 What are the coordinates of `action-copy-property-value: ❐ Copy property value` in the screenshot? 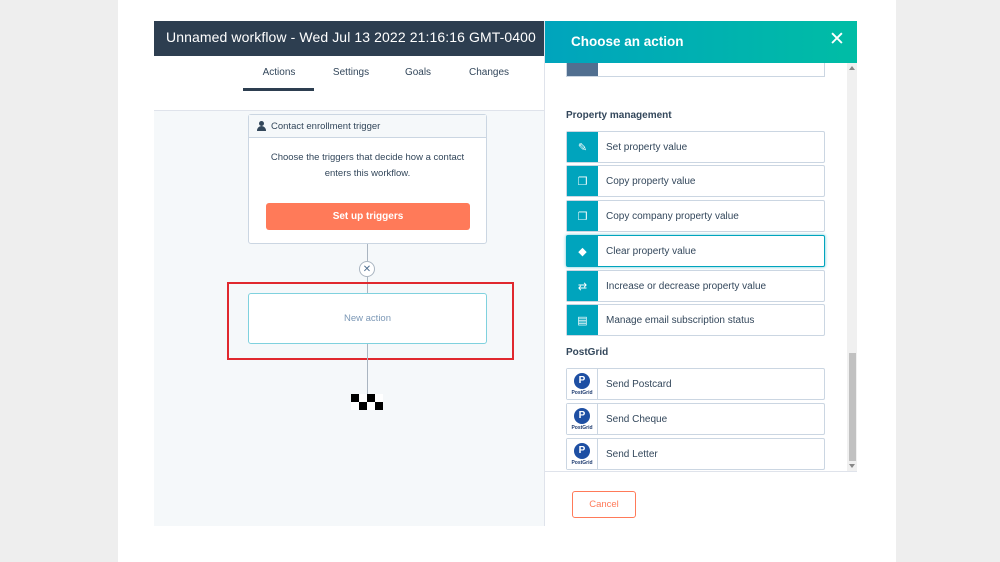 It's located at (695, 181).